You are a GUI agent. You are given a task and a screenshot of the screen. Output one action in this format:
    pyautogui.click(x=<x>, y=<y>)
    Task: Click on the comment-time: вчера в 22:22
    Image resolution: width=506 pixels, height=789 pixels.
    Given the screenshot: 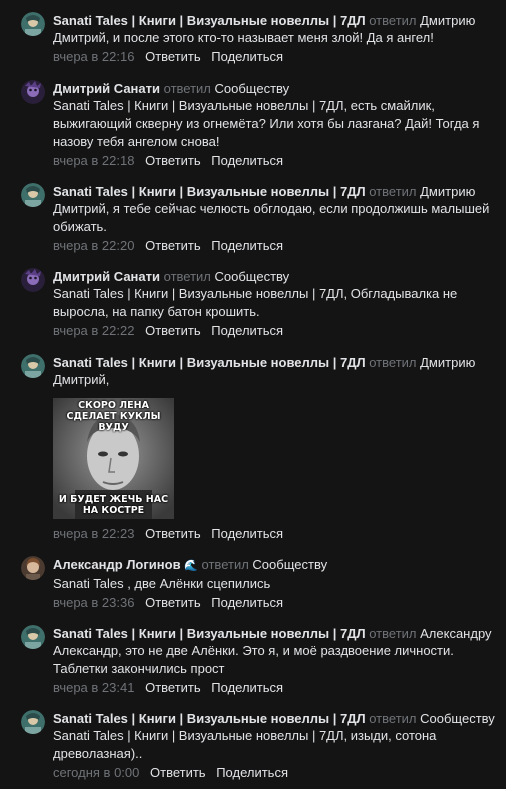 What is the action you would take?
    pyautogui.click(x=93, y=330)
    